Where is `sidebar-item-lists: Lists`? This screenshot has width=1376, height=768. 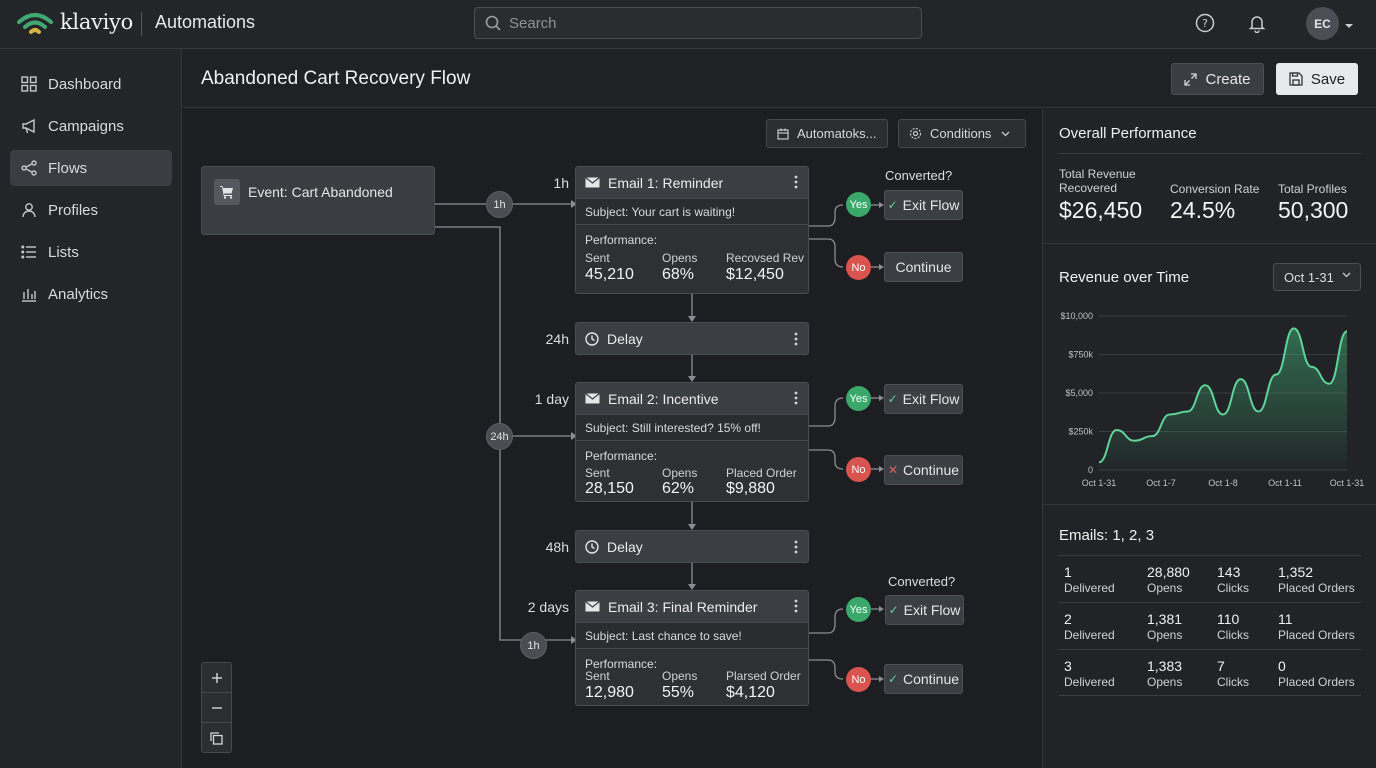
sidebar-item-lists: Lists is located at coordinates (91, 252).